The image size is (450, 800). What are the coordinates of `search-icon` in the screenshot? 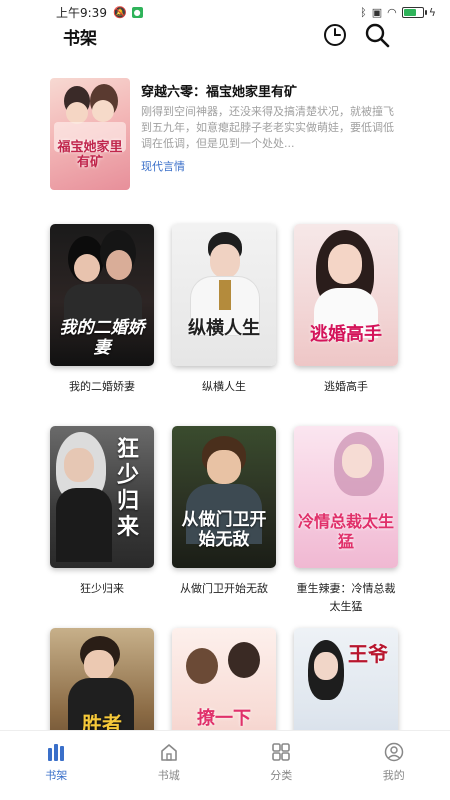 It's located at (377, 35).